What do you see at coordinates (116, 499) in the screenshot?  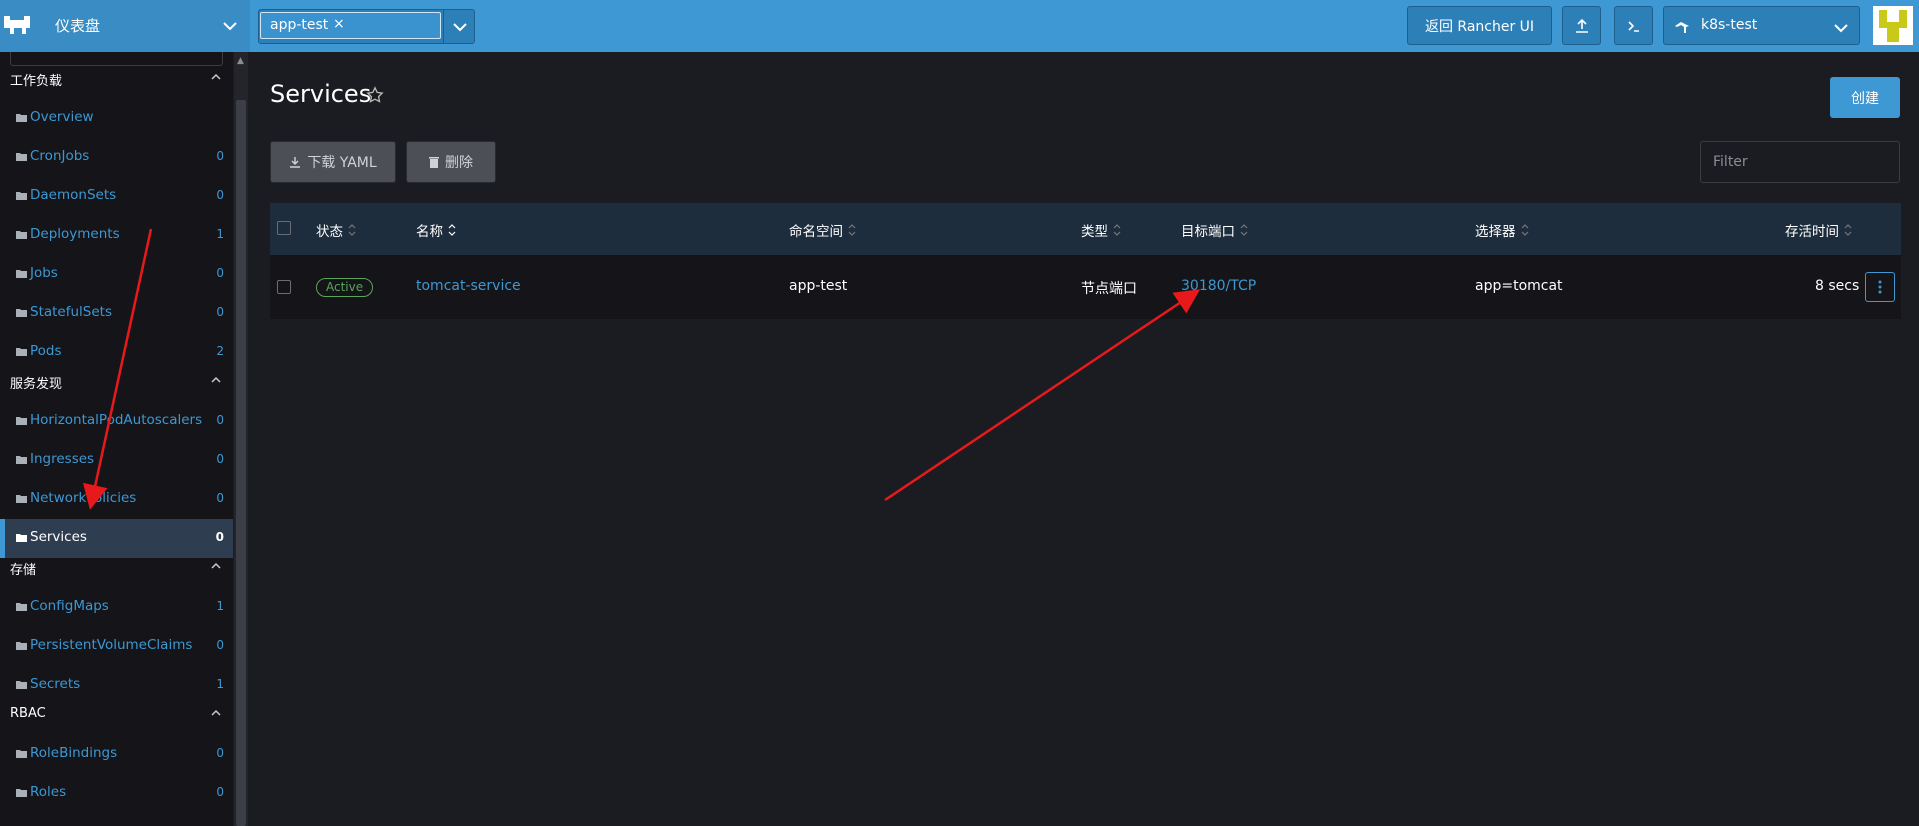 I see `sidebar-item-networkpolicies: NetworkPolicies 0` at bounding box center [116, 499].